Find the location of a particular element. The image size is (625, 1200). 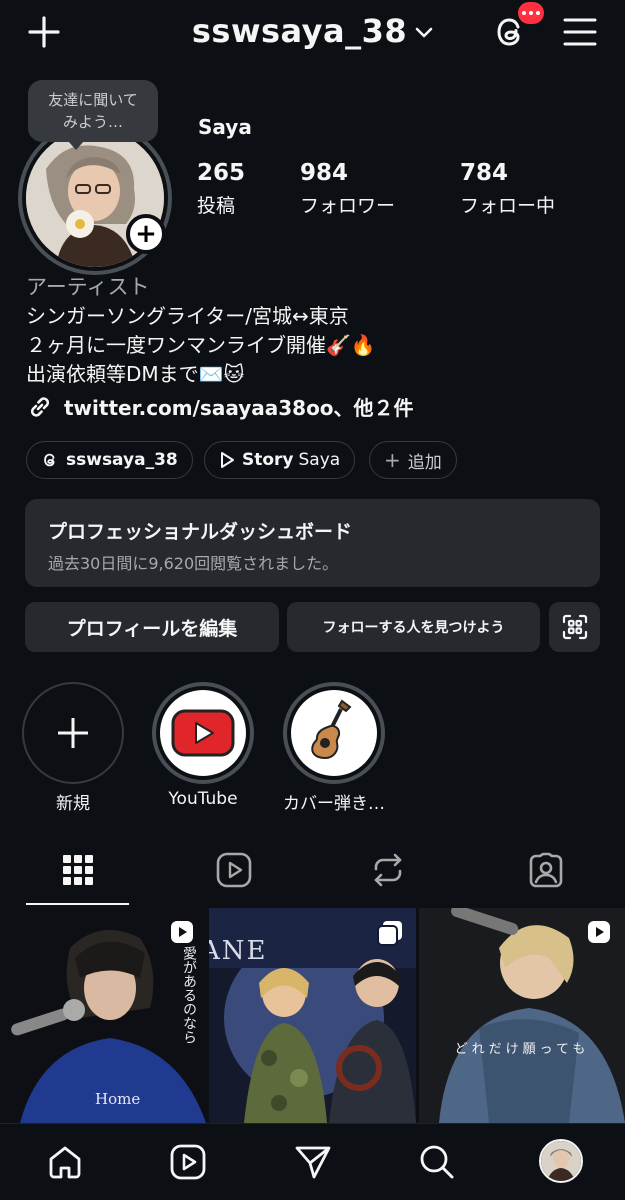

post-thumbnail: Home 愛があるのなら is located at coordinates (103, 1015).